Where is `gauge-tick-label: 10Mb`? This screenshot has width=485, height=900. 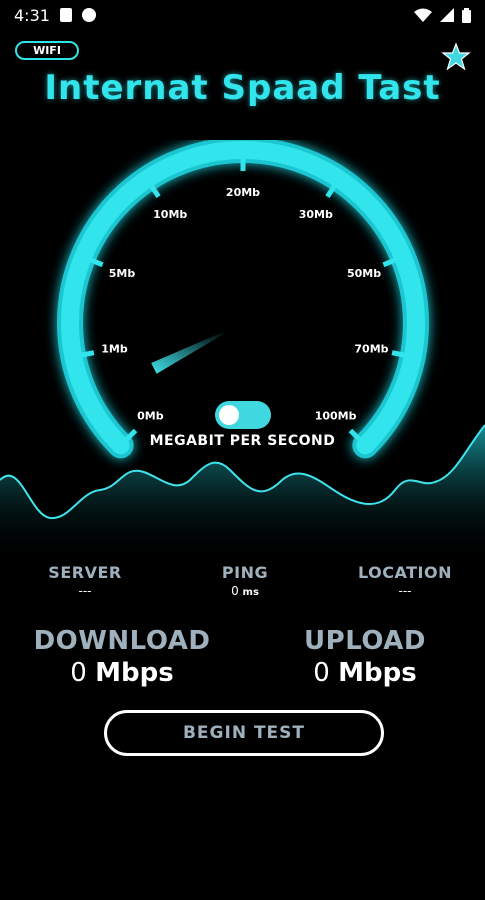 gauge-tick-label: 10Mb is located at coordinates (170, 214).